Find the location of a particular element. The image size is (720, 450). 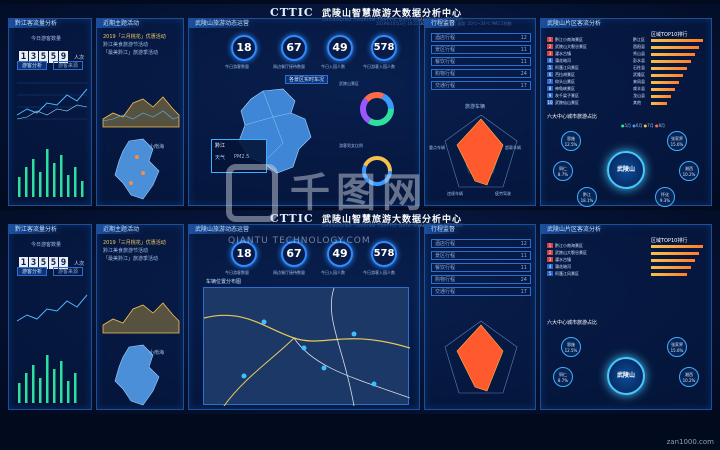

ring-chart is located at coordinates (377, 171).